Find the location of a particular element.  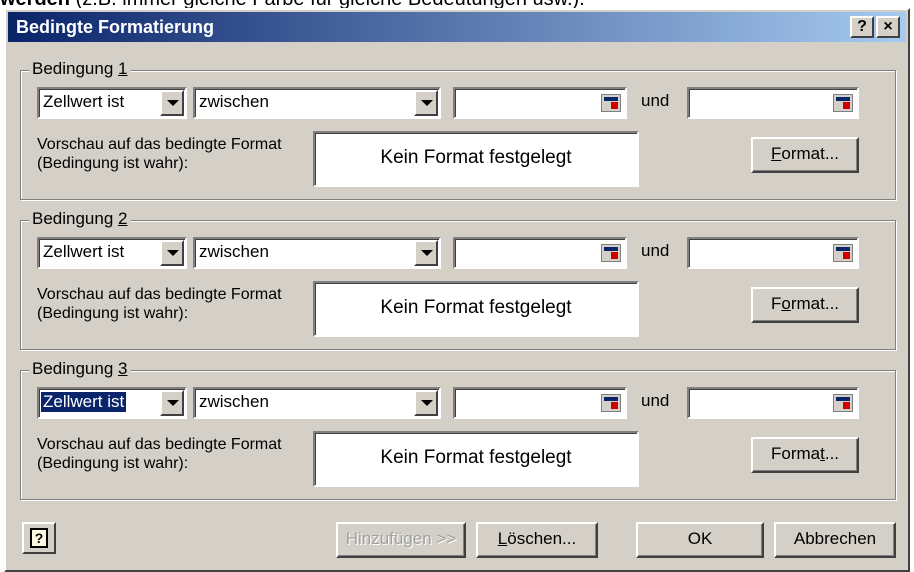

condition-legend: Bedingung 1 is located at coordinates (80, 69).